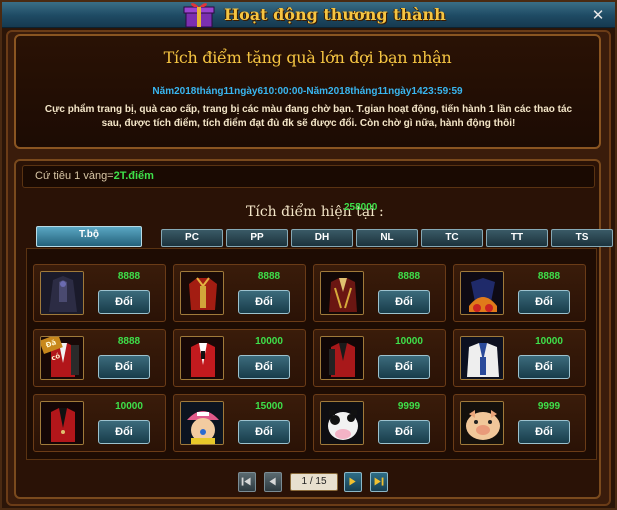  I want to click on chopper-pet-icon, so click(202, 423).